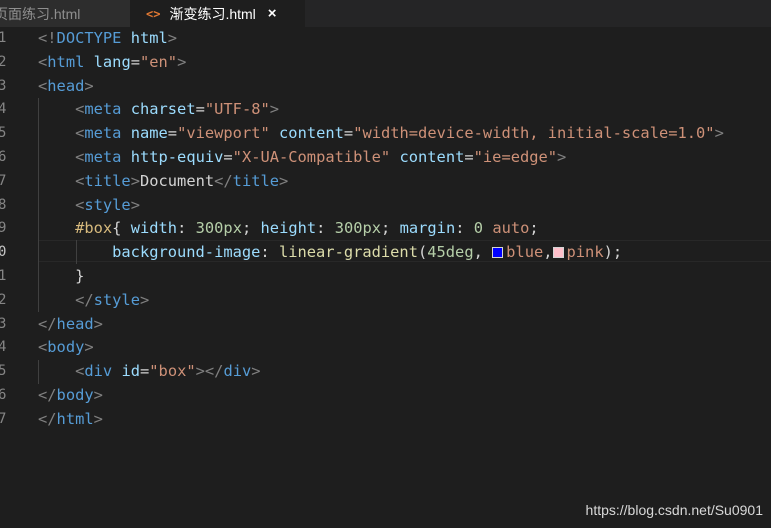 The image size is (771, 528). I want to click on token-property: width, so click(154, 228).